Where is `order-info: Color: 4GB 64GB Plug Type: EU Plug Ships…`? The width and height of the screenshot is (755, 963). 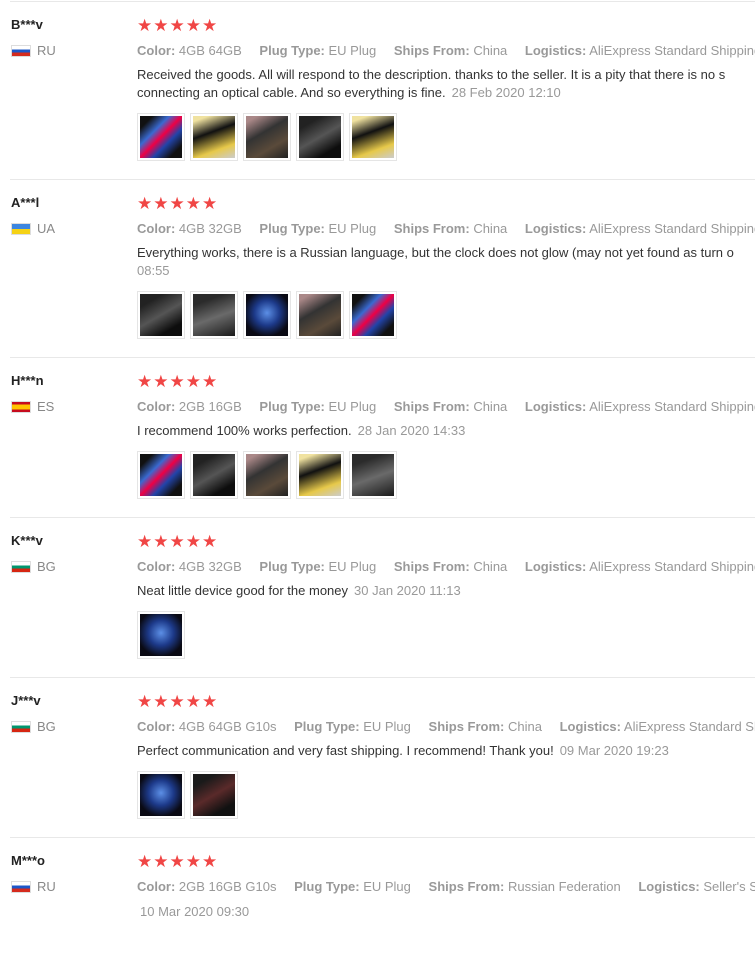 order-info: Color: 4GB 64GB Plug Type: EU Plug Ships… is located at coordinates (446, 51).